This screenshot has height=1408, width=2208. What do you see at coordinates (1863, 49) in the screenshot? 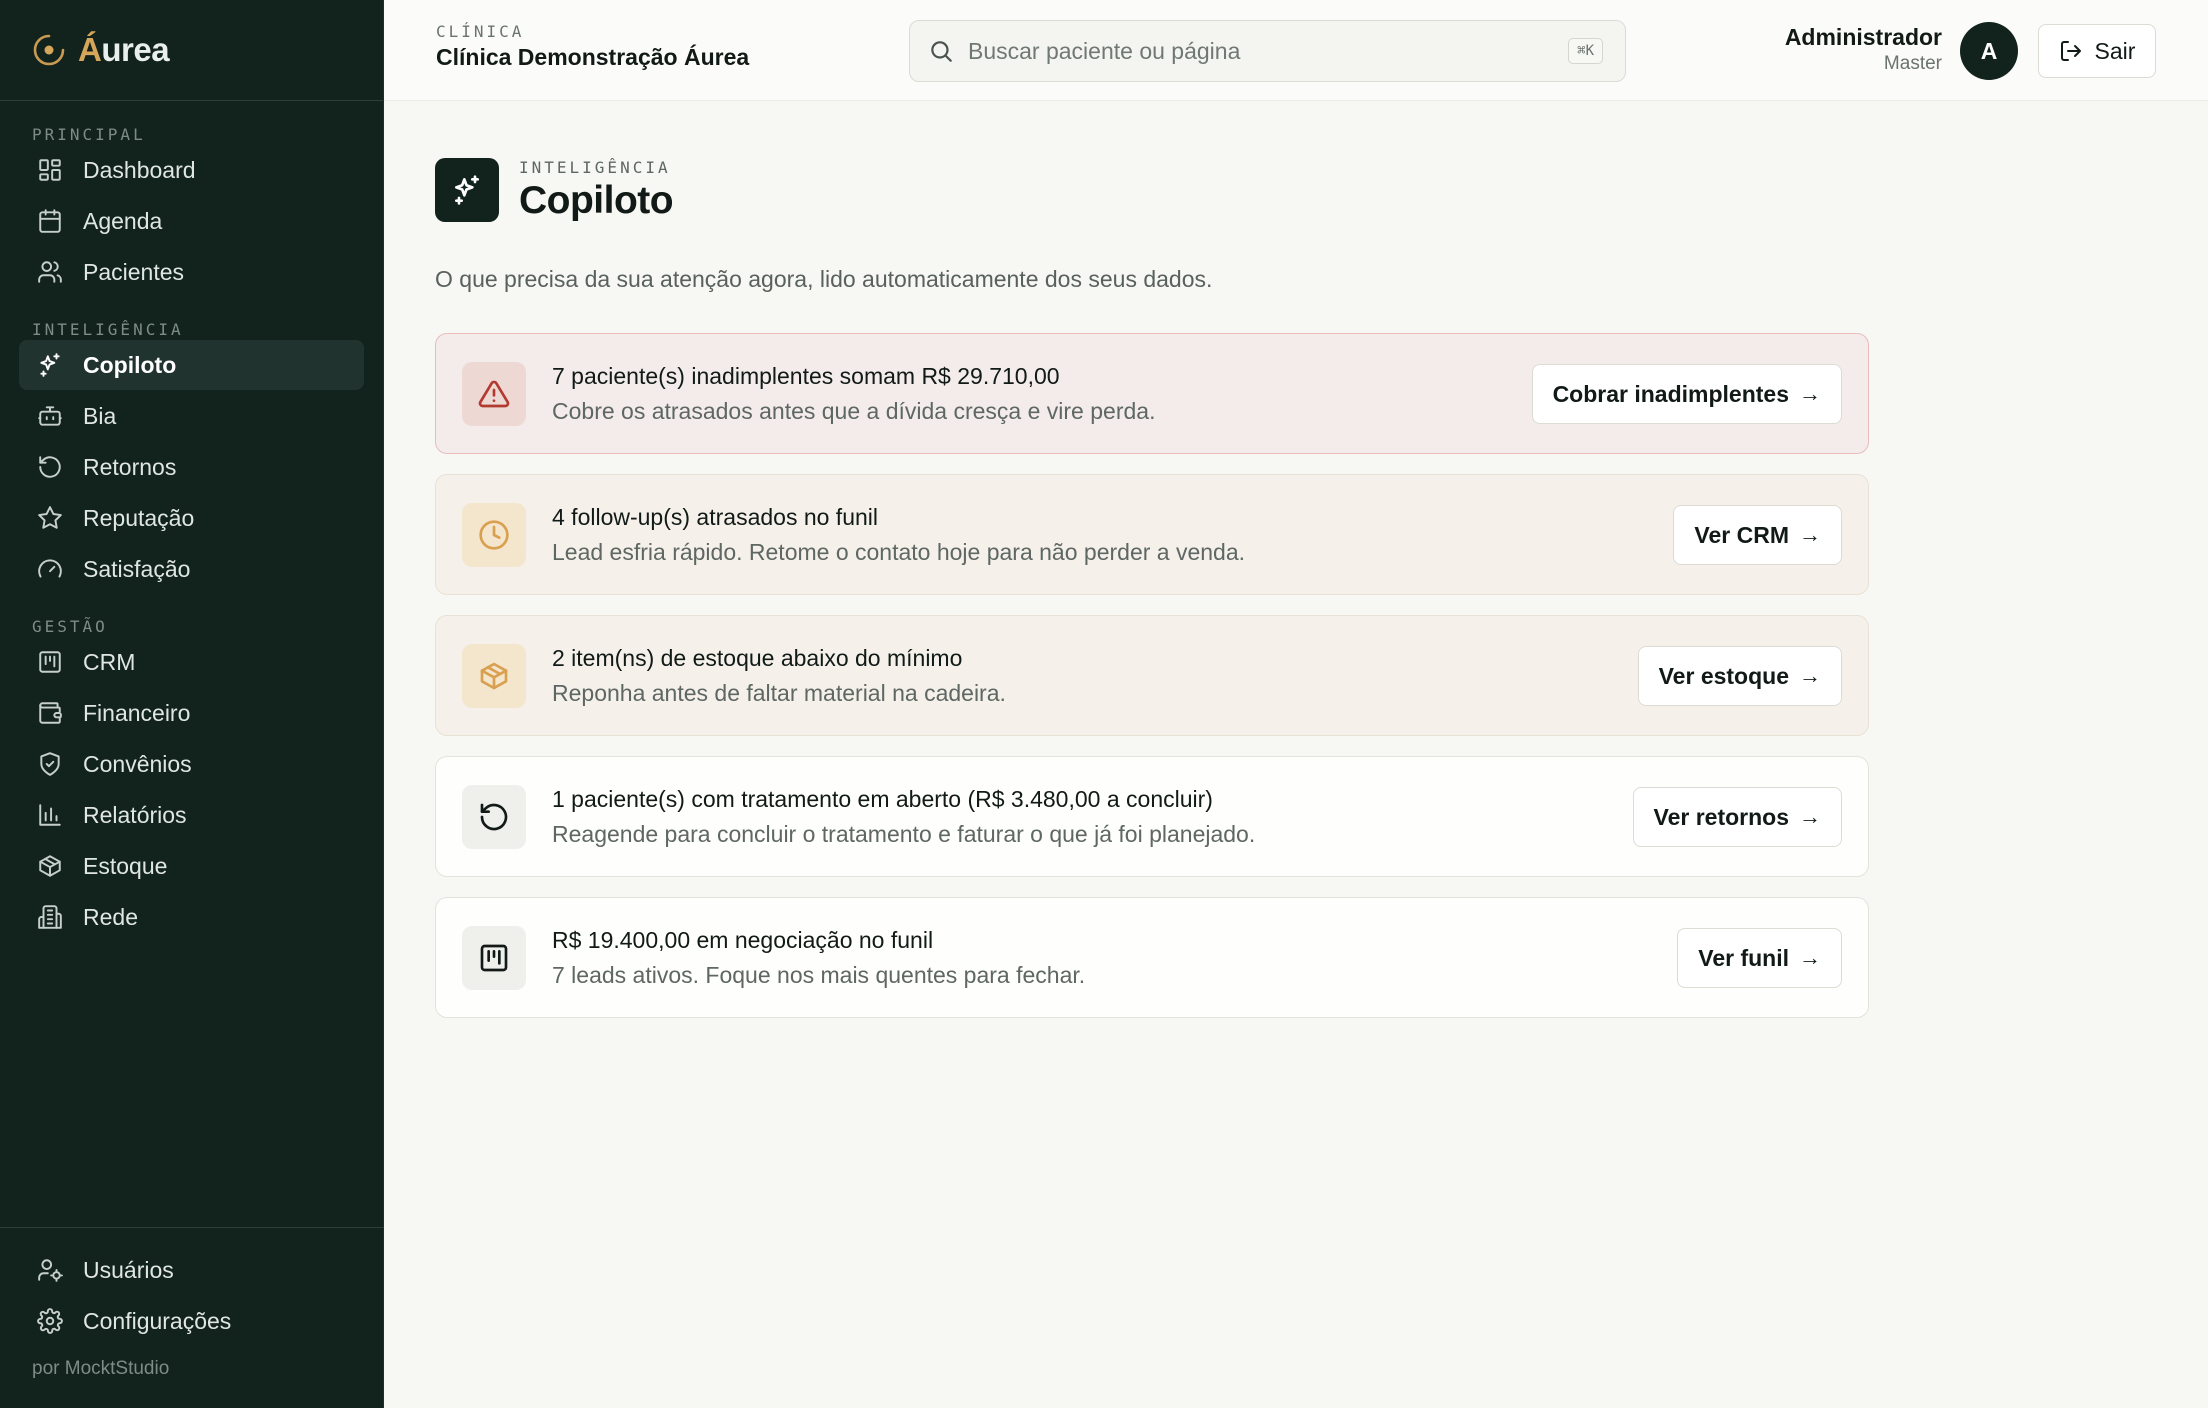
I see `user-info: Administrador Master` at bounding box center [1863, 49].